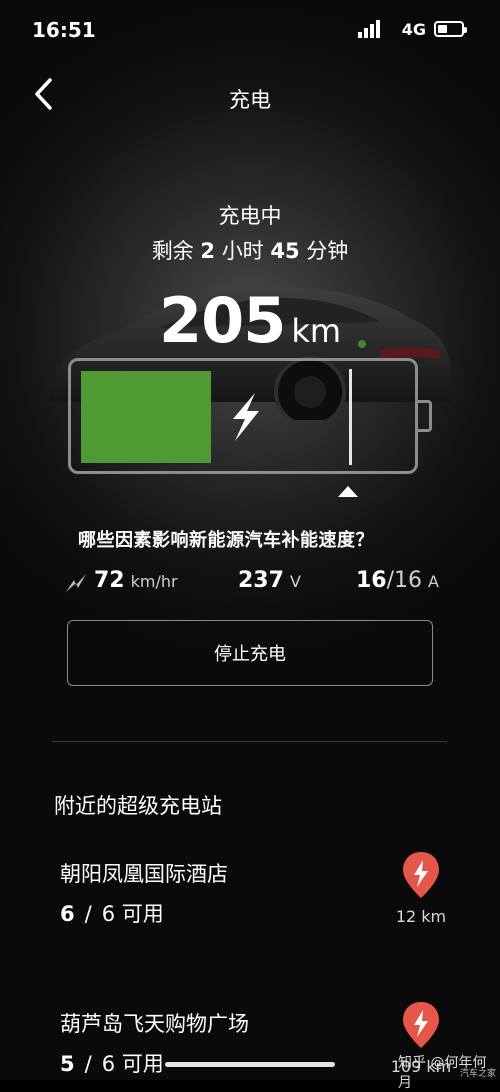 The image size is (500, 1092). I want to click on signal-icon, so click(369, 29).